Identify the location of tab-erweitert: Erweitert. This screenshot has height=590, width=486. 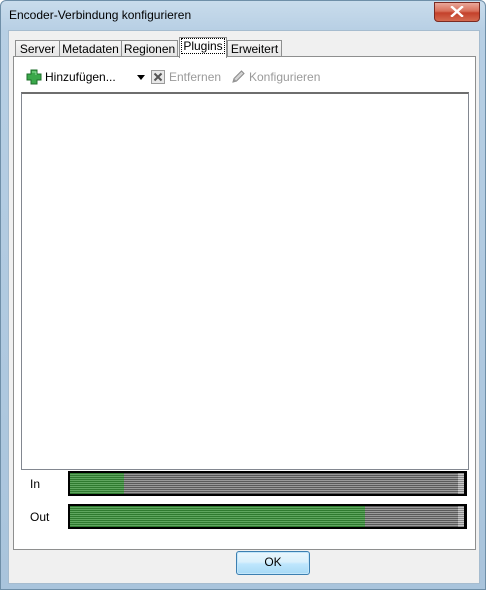
(254, 48).